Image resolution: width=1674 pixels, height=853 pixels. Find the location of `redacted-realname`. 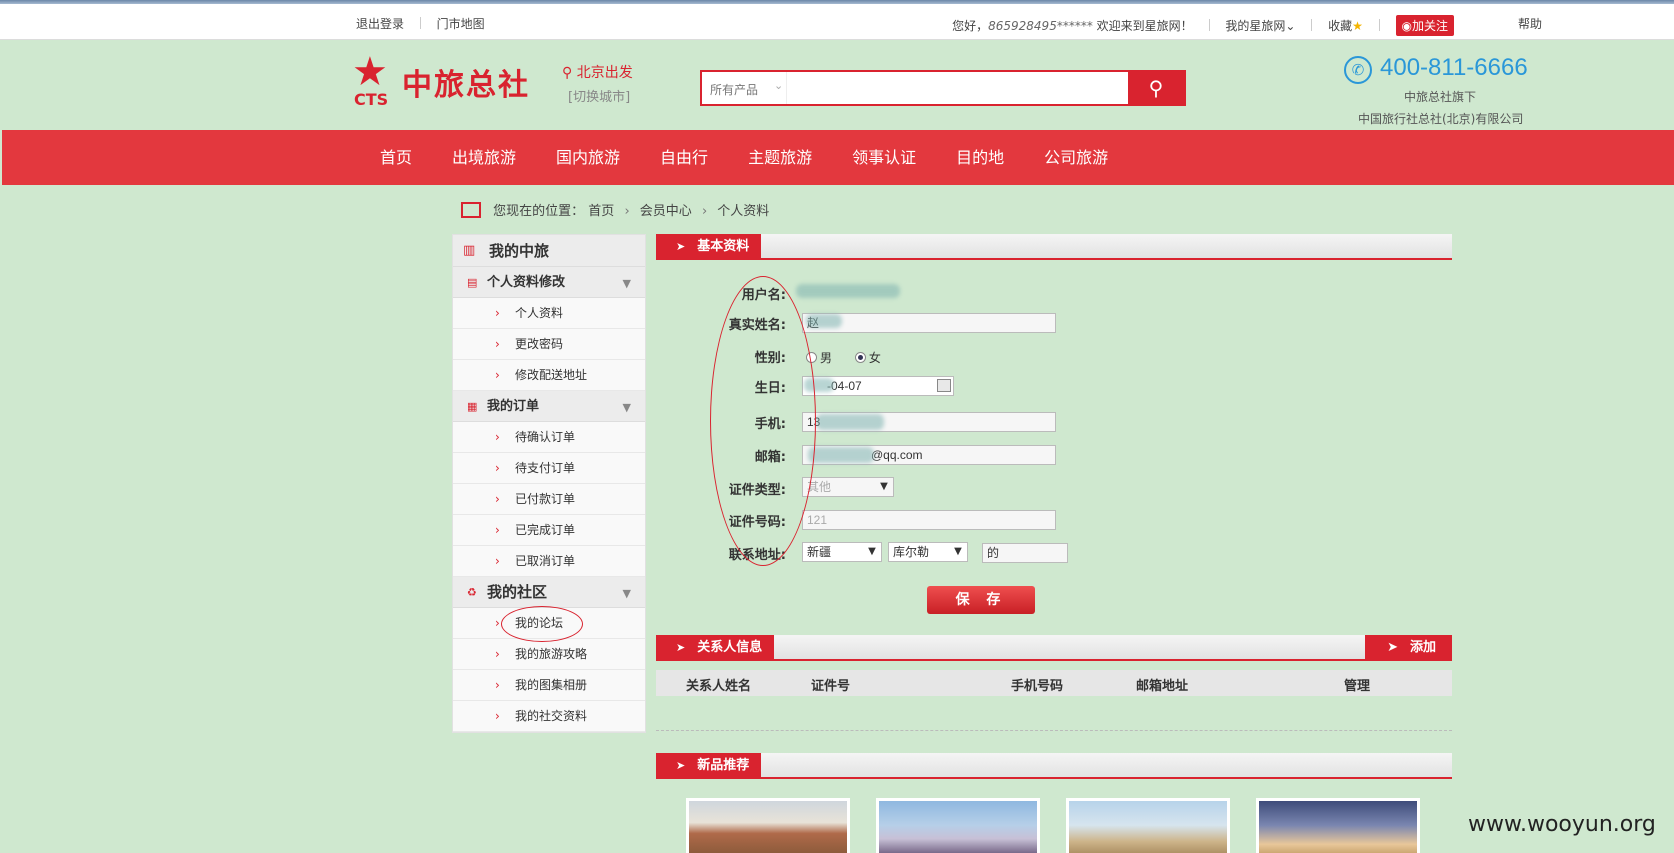

redacted-realname is located at coordinates (824, 321).